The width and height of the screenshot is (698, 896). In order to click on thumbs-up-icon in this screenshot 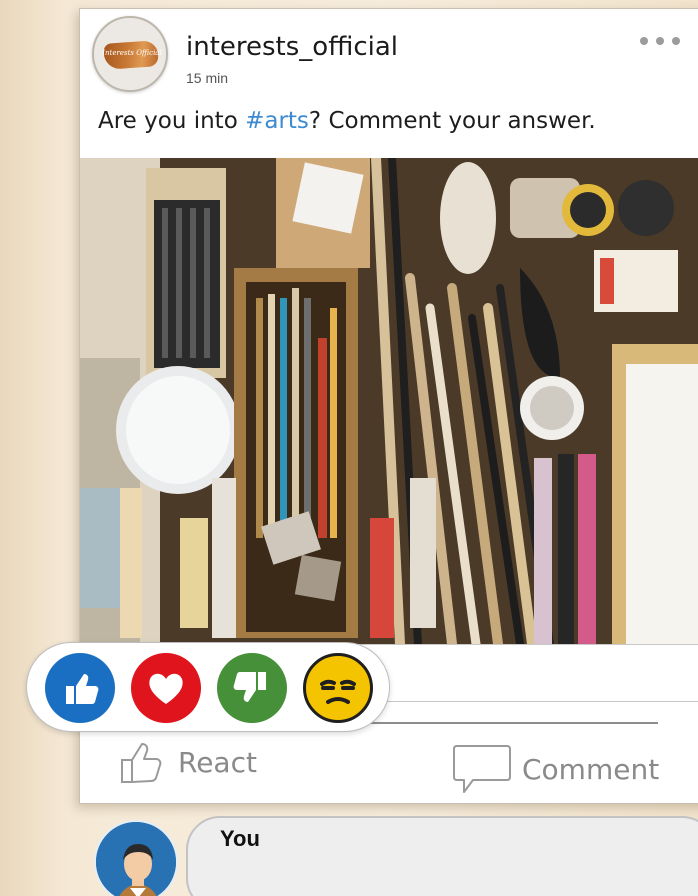, I will do `click(82, 689)`.